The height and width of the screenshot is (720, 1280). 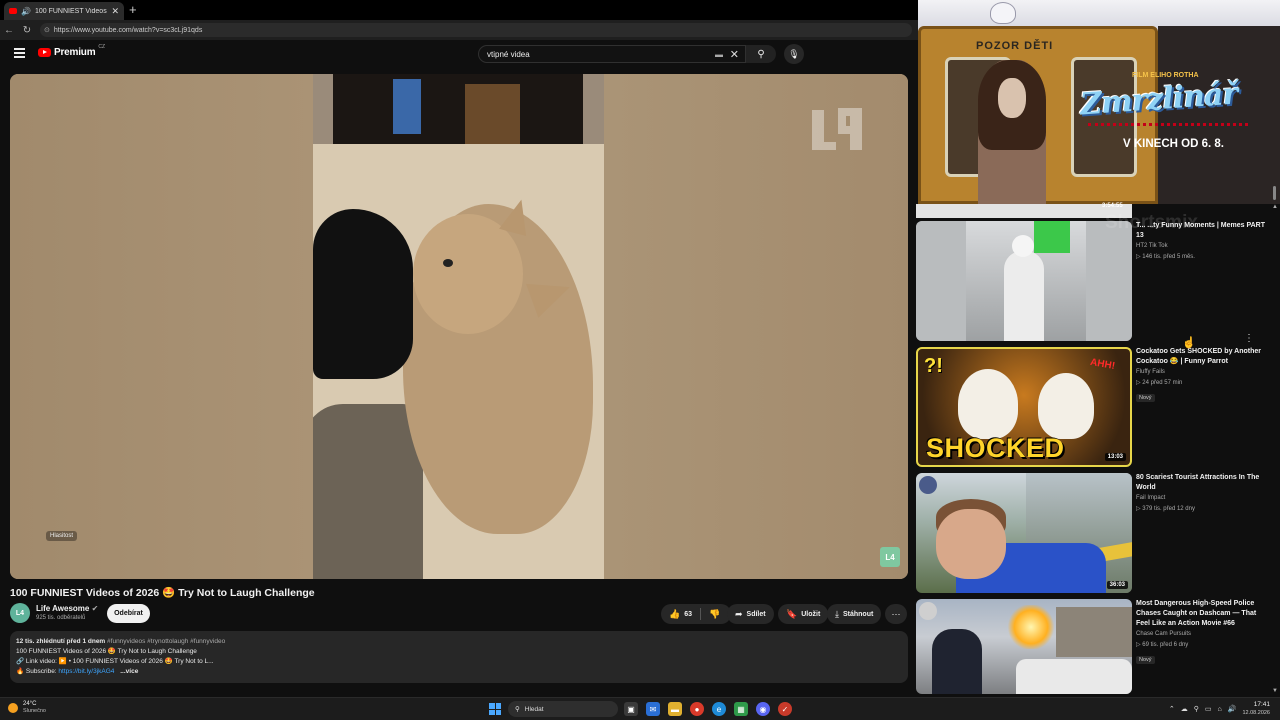 I want to click on taskbar-apps: ▣ ✉ ▬ ● e ▦ ◉ ✓, so click(x=708, y=709).